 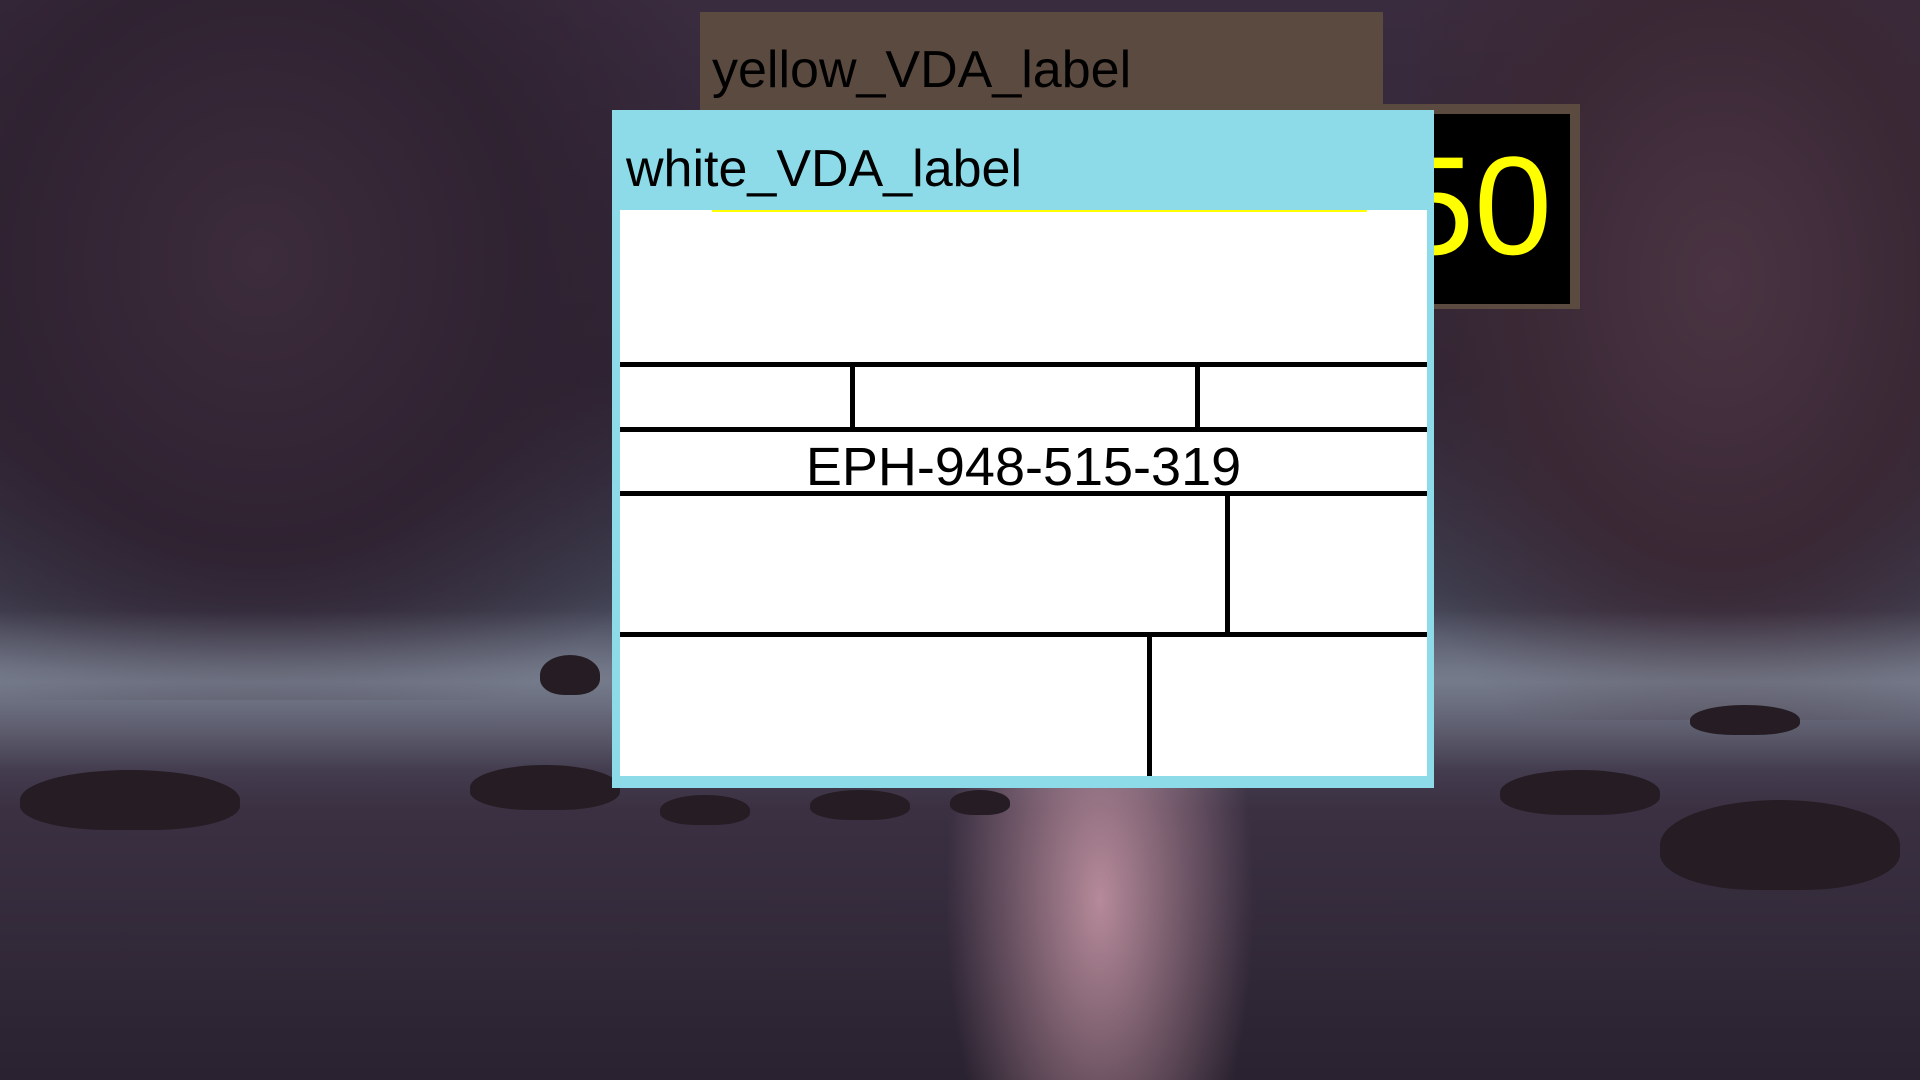 I want to click on window-title: yellow_VDA_label, so click(x=922, y=70).